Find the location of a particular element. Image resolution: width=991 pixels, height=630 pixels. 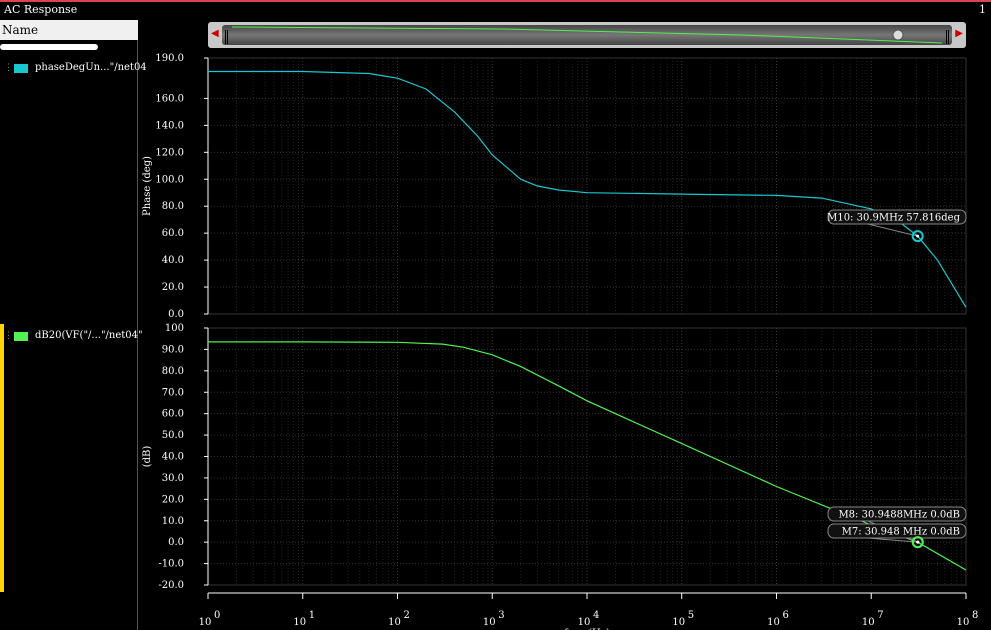

y-tick-label: 100.0 is located at coordinates (169, 179).